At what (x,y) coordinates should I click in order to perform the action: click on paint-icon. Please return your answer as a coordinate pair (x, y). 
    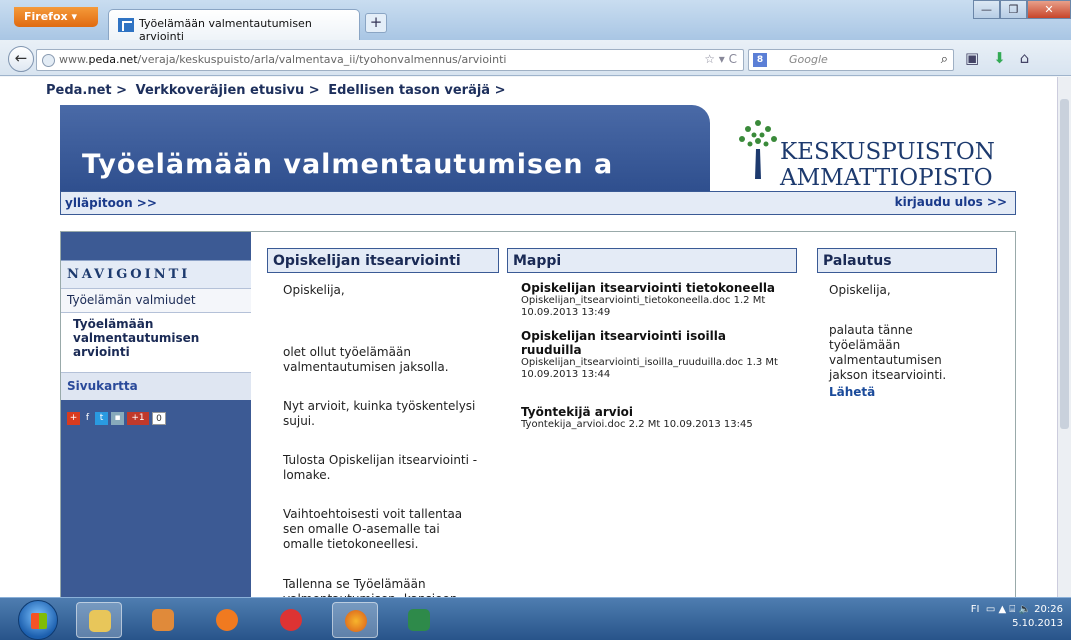
    Looking at the image, I should click on (163, 620).